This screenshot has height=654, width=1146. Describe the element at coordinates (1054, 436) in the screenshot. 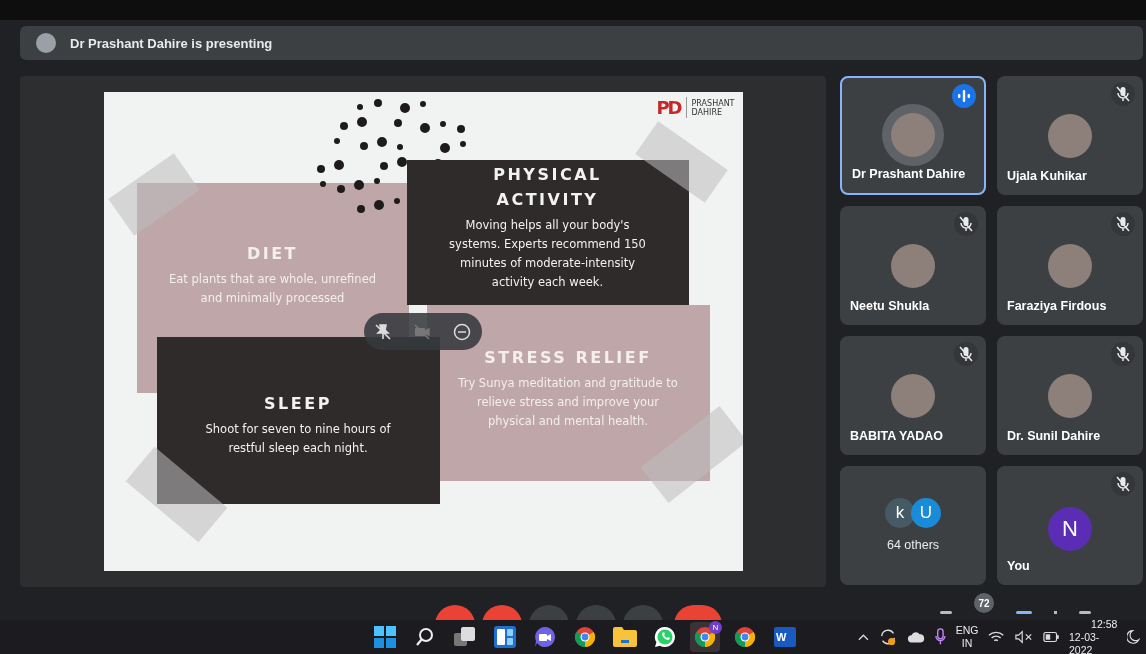

I see `participant-name: Dr. Sunil Dahire` at that location.